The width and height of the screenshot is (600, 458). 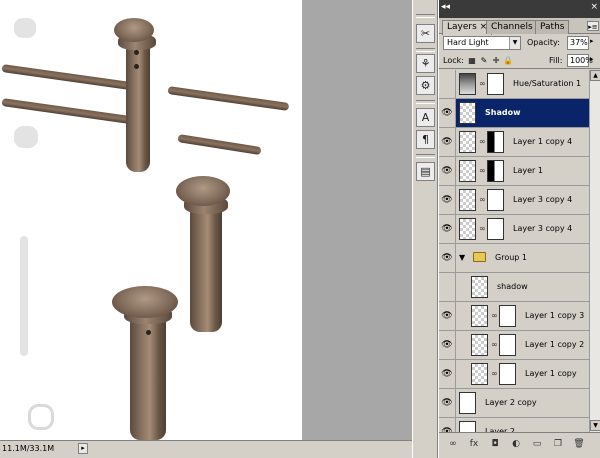 What do you see at coordinates (495, 444) in the screenshot?
I see `add-mask-icon: ◘` at bounding box center [495, 444].